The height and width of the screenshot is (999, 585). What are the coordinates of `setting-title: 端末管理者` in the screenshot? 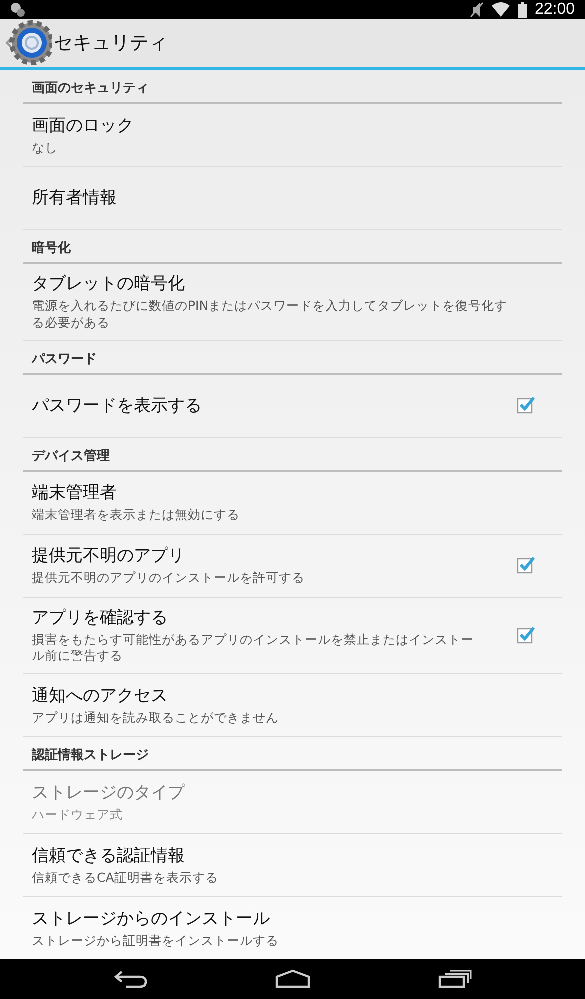 It's located at (75, 493).